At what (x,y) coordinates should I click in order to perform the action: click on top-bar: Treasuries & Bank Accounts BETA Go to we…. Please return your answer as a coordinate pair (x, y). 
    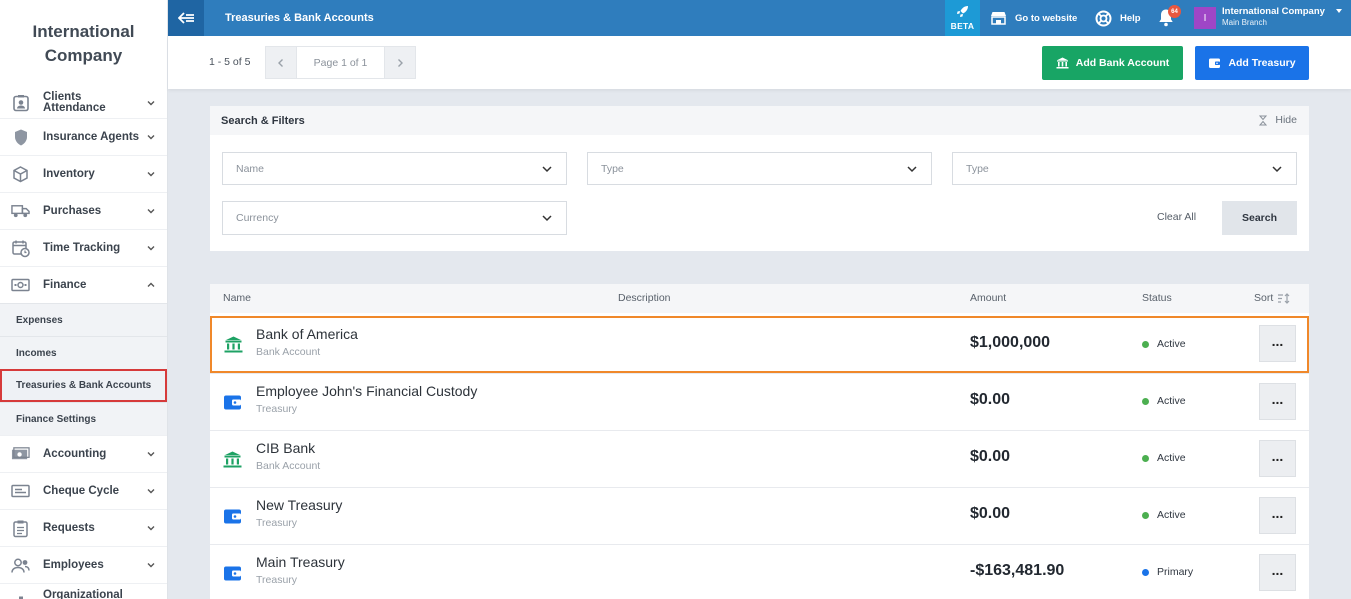
    Looking at the image, I should click on (759, 18).